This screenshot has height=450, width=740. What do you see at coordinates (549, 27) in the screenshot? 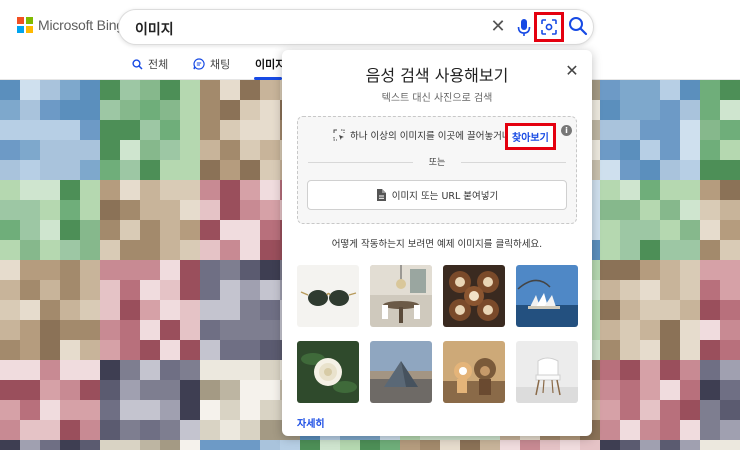
I see `visual-search-button` at bounding box center [549, 27].